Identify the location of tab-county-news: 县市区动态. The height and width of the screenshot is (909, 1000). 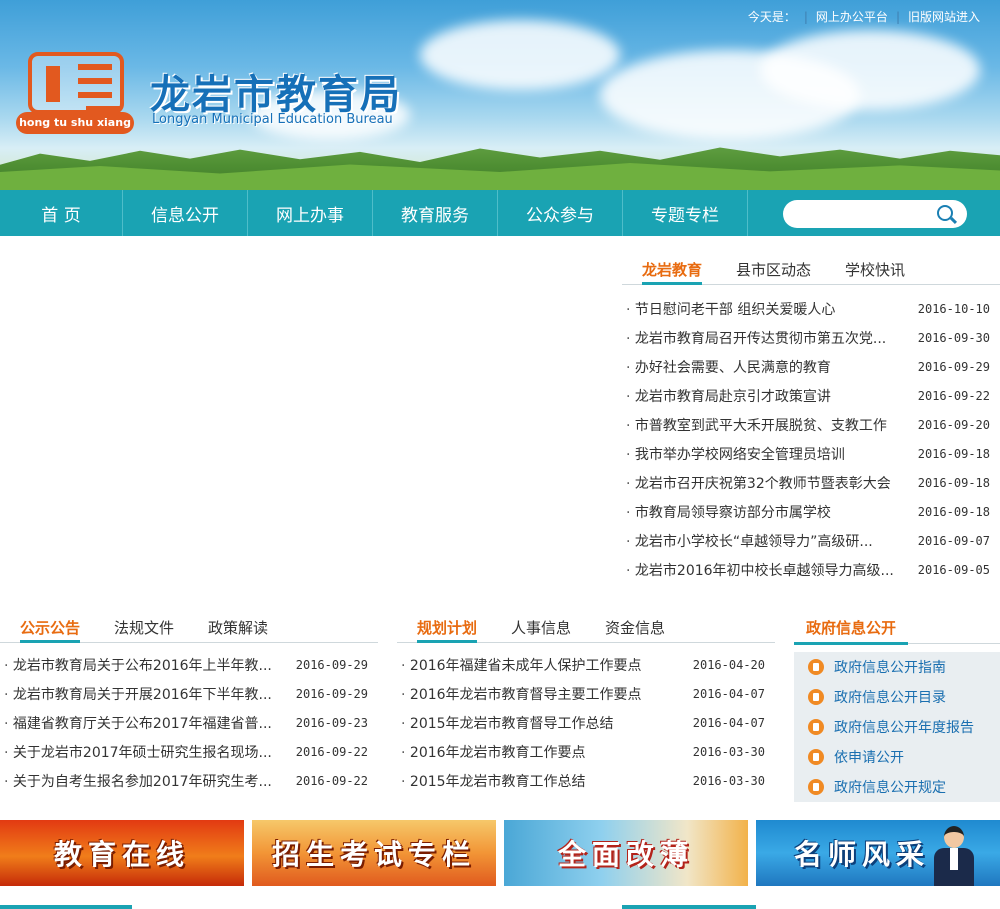
(773, 271).